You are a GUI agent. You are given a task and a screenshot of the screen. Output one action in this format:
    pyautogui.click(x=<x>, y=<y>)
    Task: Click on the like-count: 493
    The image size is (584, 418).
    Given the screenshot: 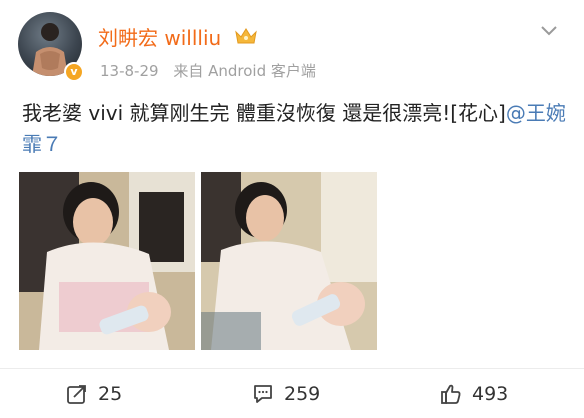 What is the action you would take?
    pyautogui.click(x=490, y=394)
    